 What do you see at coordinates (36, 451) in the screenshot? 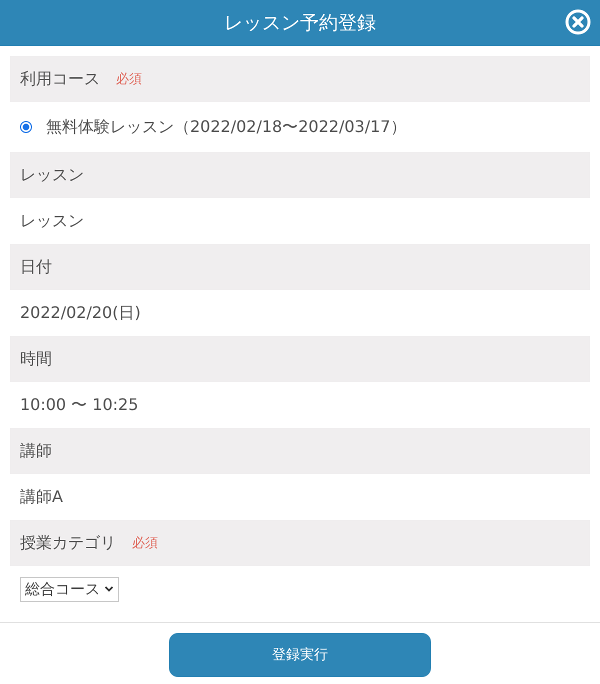
I see `field-label: 講師` at bounding box center [36, 451].